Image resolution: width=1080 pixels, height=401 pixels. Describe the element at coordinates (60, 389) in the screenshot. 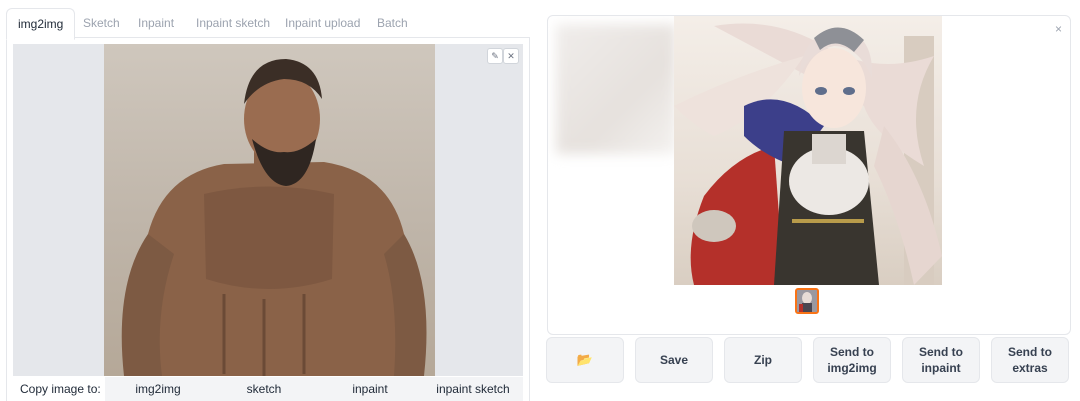

I see `copy-image-label: Copy image to:` at that location.